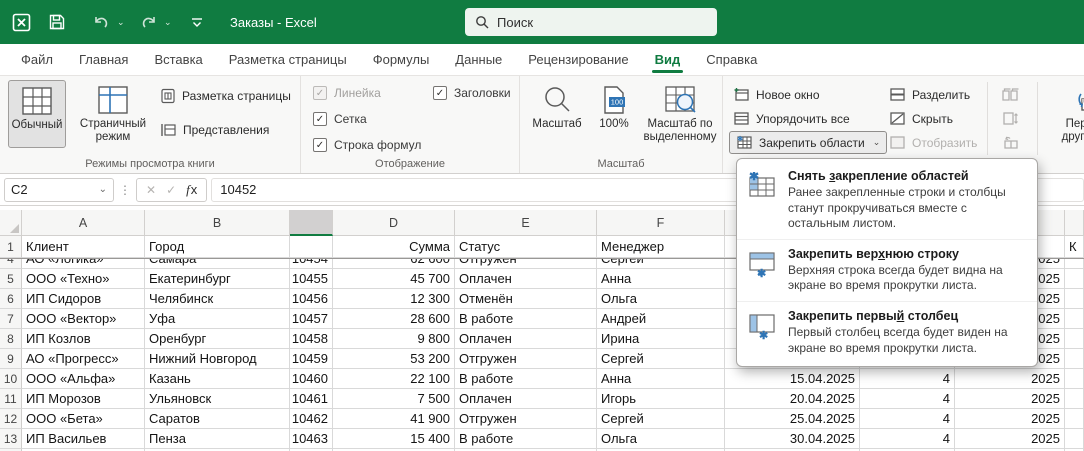 This screenshot has height=451, width=1084. I want to click on cell-G10: 15.04.2025, so click(792, 379).